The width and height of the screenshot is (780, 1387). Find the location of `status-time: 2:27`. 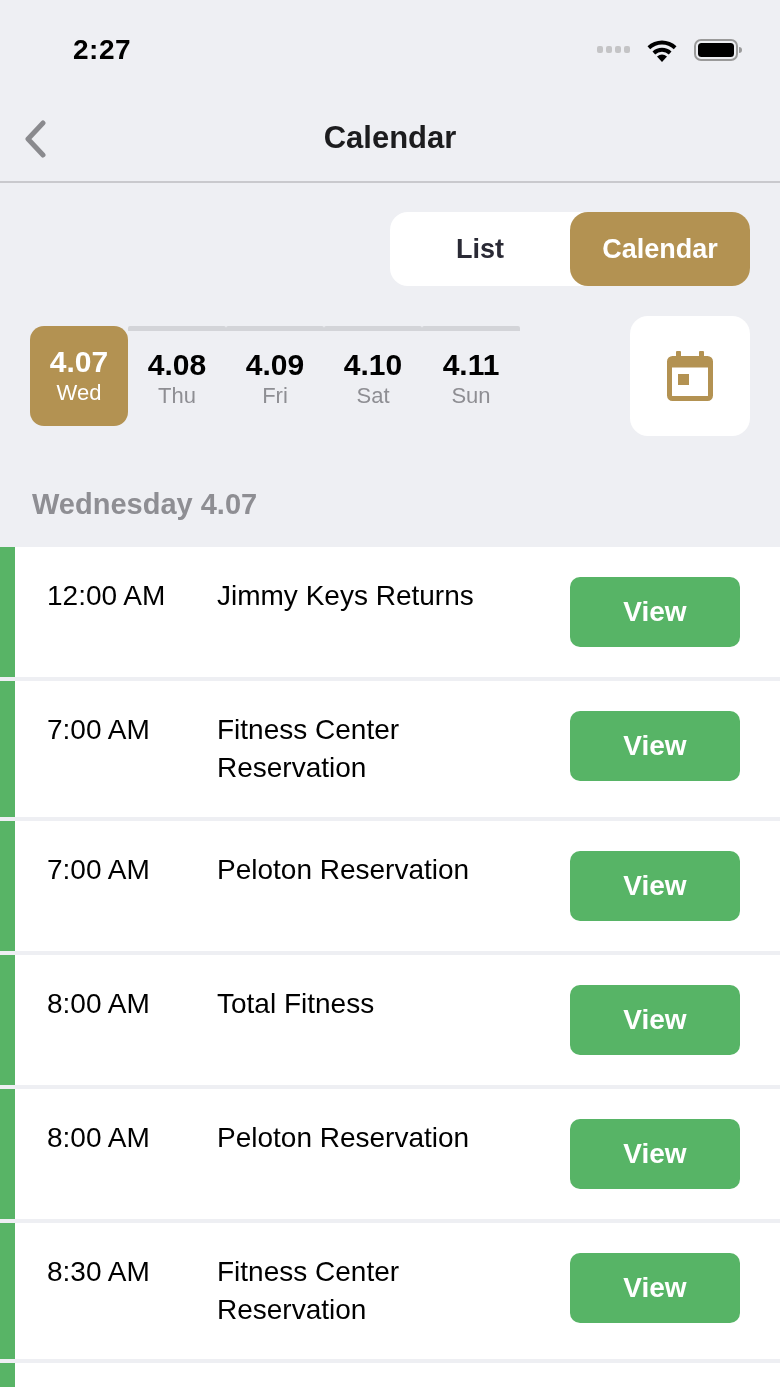

status-time: 2:27 is located at coordinates (102, 50).